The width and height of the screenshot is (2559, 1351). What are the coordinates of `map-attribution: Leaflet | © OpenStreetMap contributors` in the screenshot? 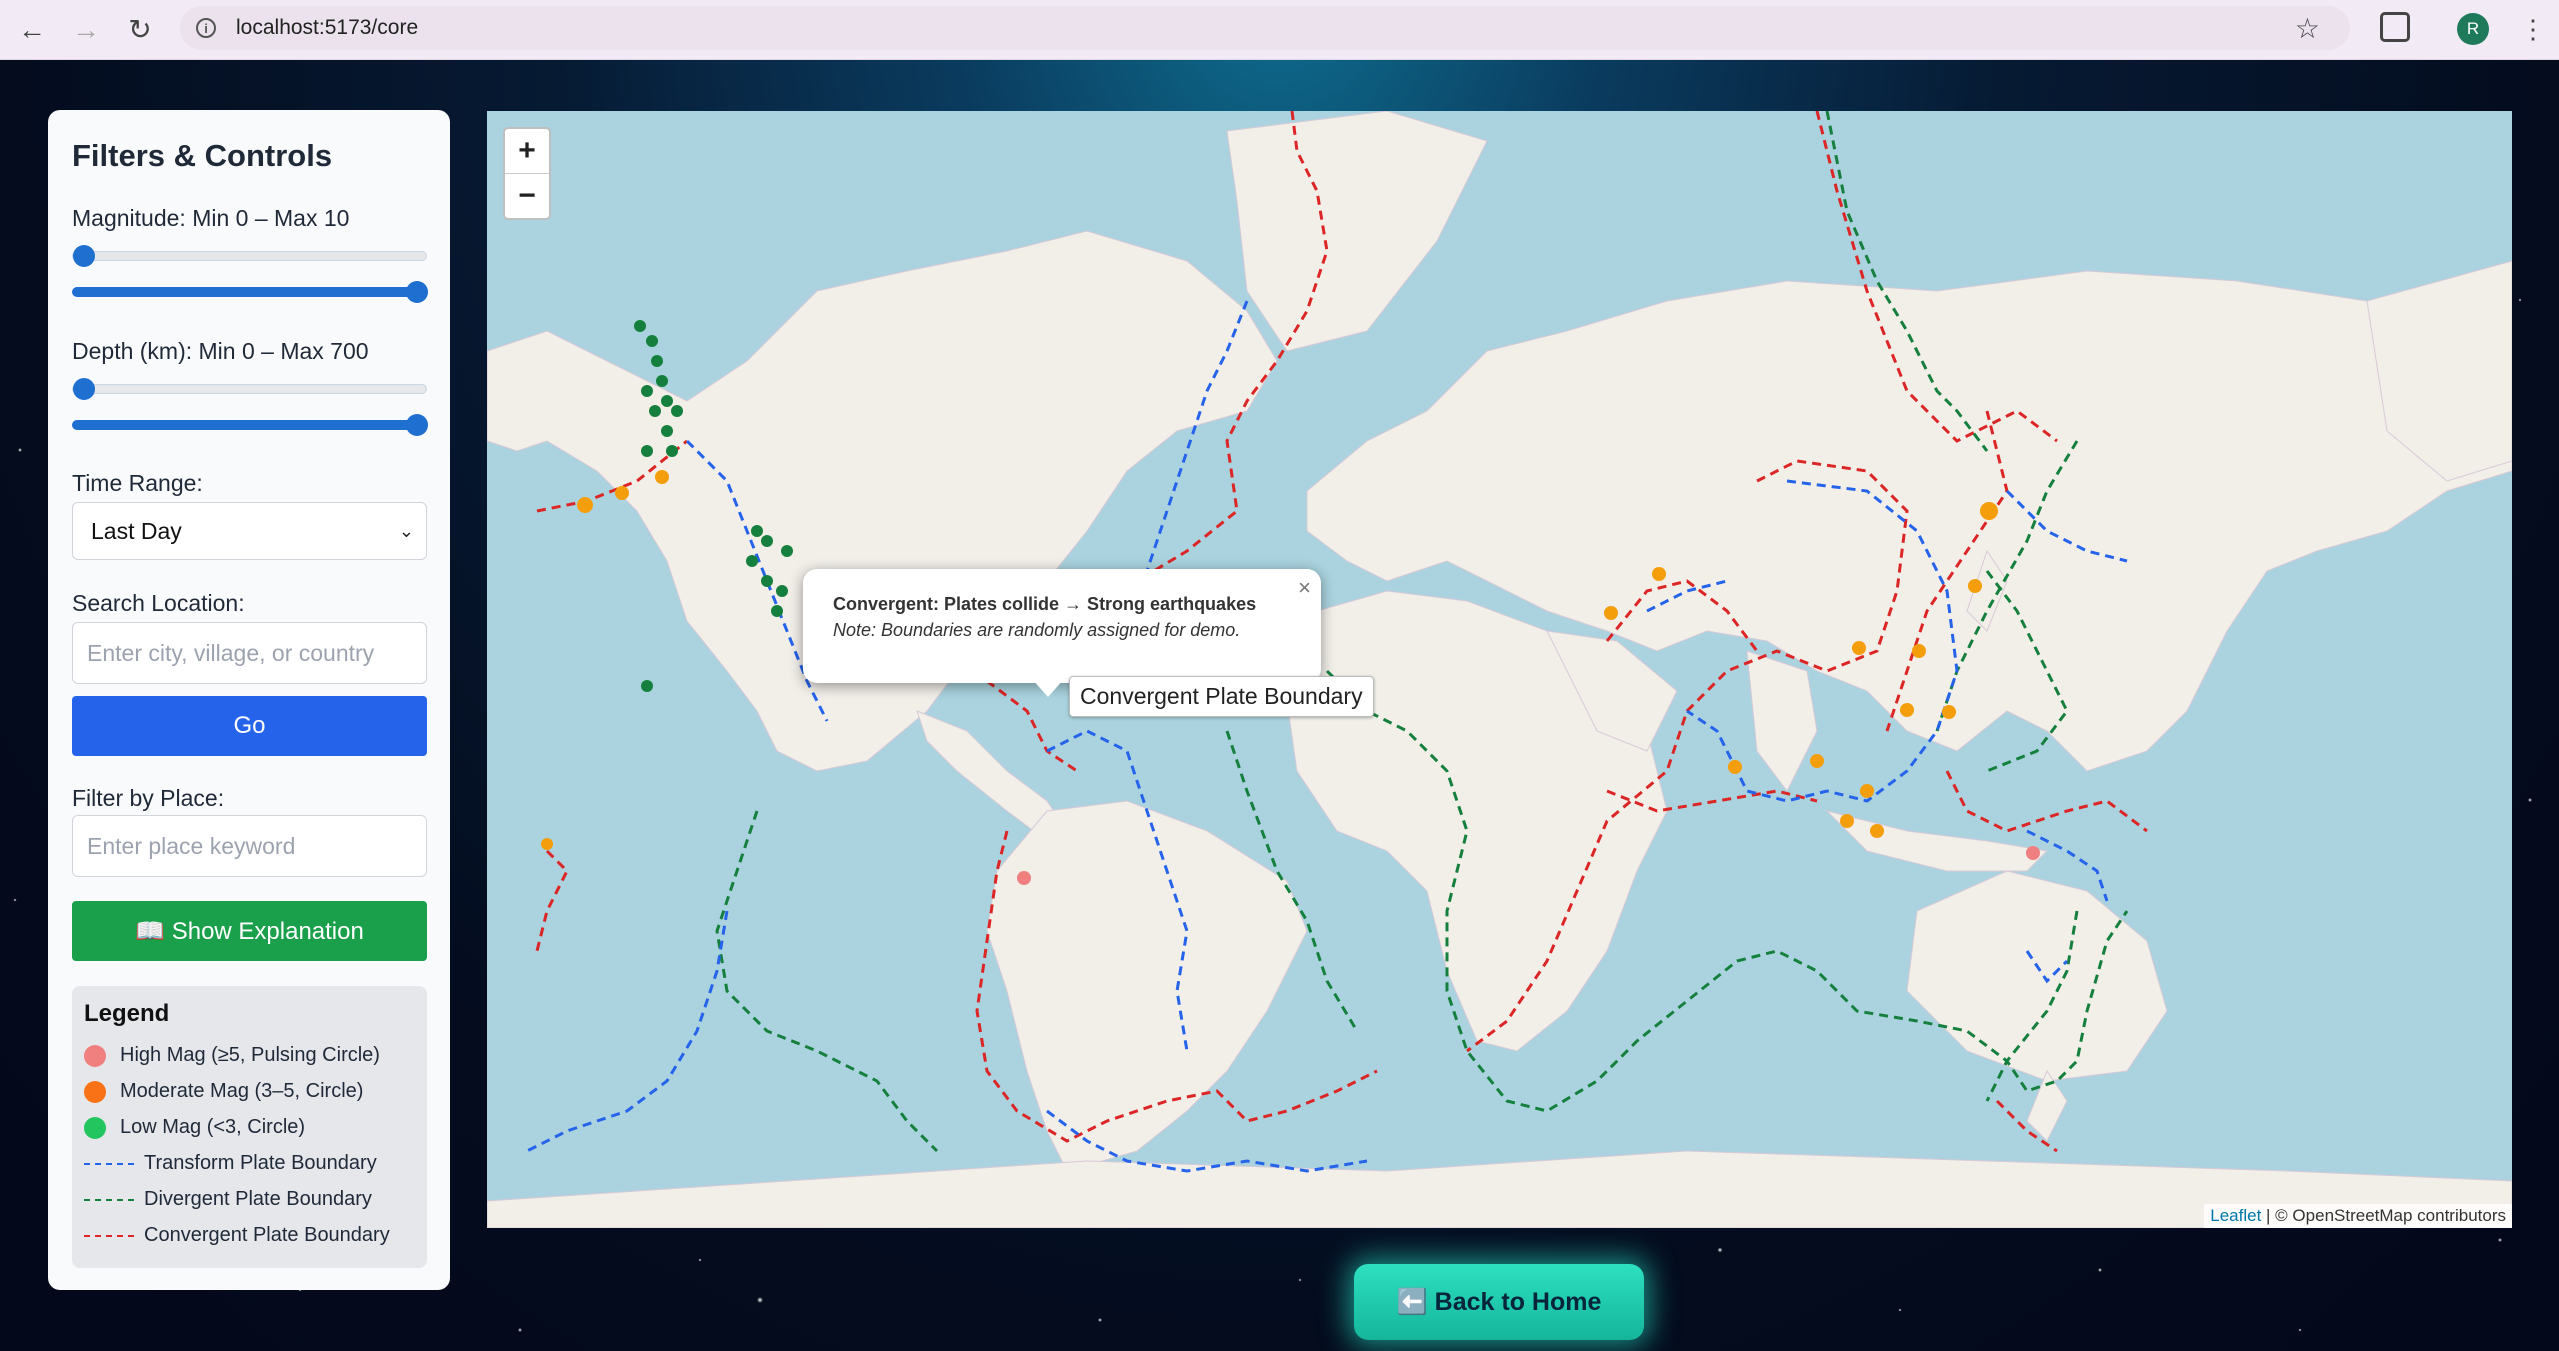 It's located at (2358, 1216).